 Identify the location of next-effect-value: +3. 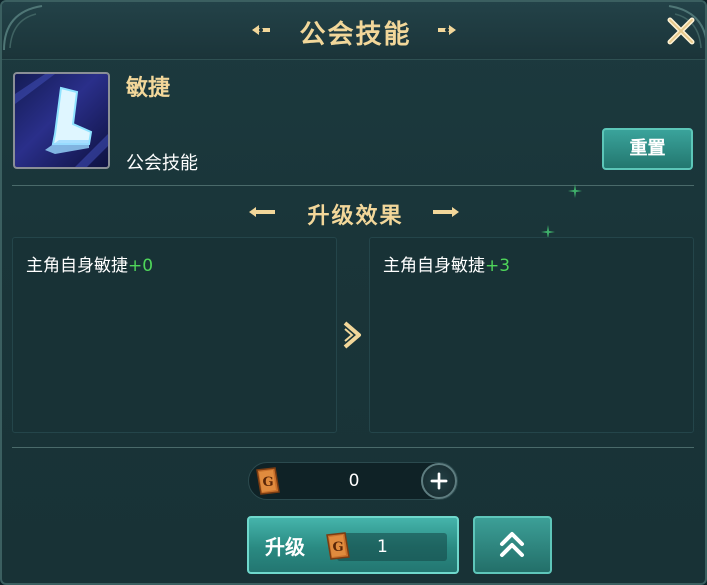
(498, 266).